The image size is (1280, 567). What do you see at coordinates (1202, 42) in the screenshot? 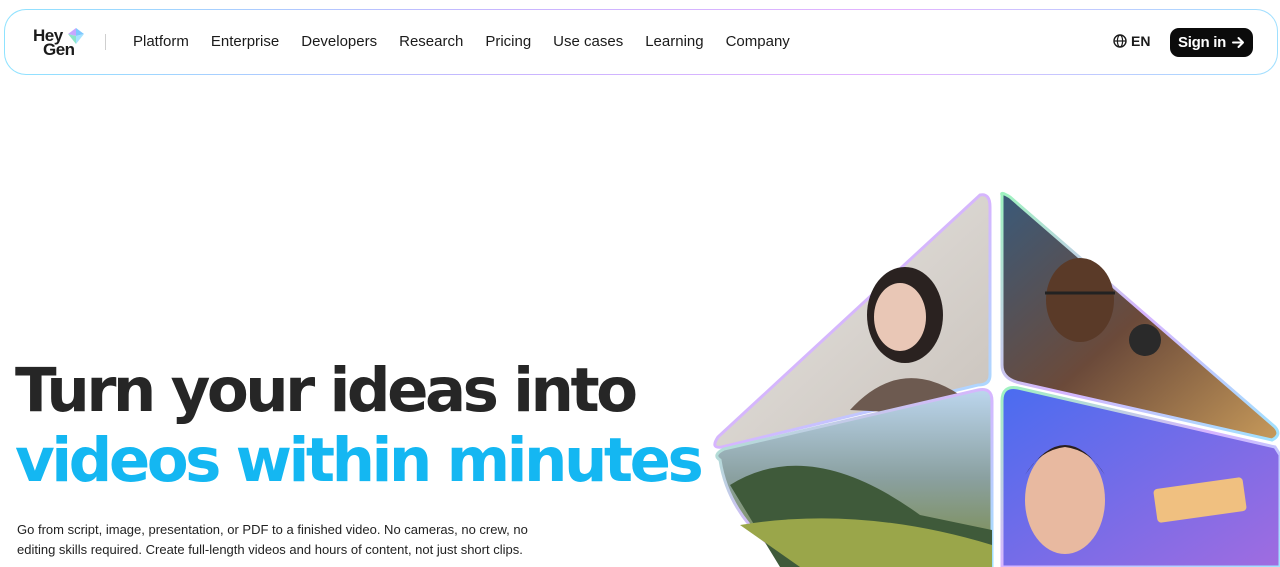
I see `sign-in-label: Sign in` at bounding box center [1202, 42].